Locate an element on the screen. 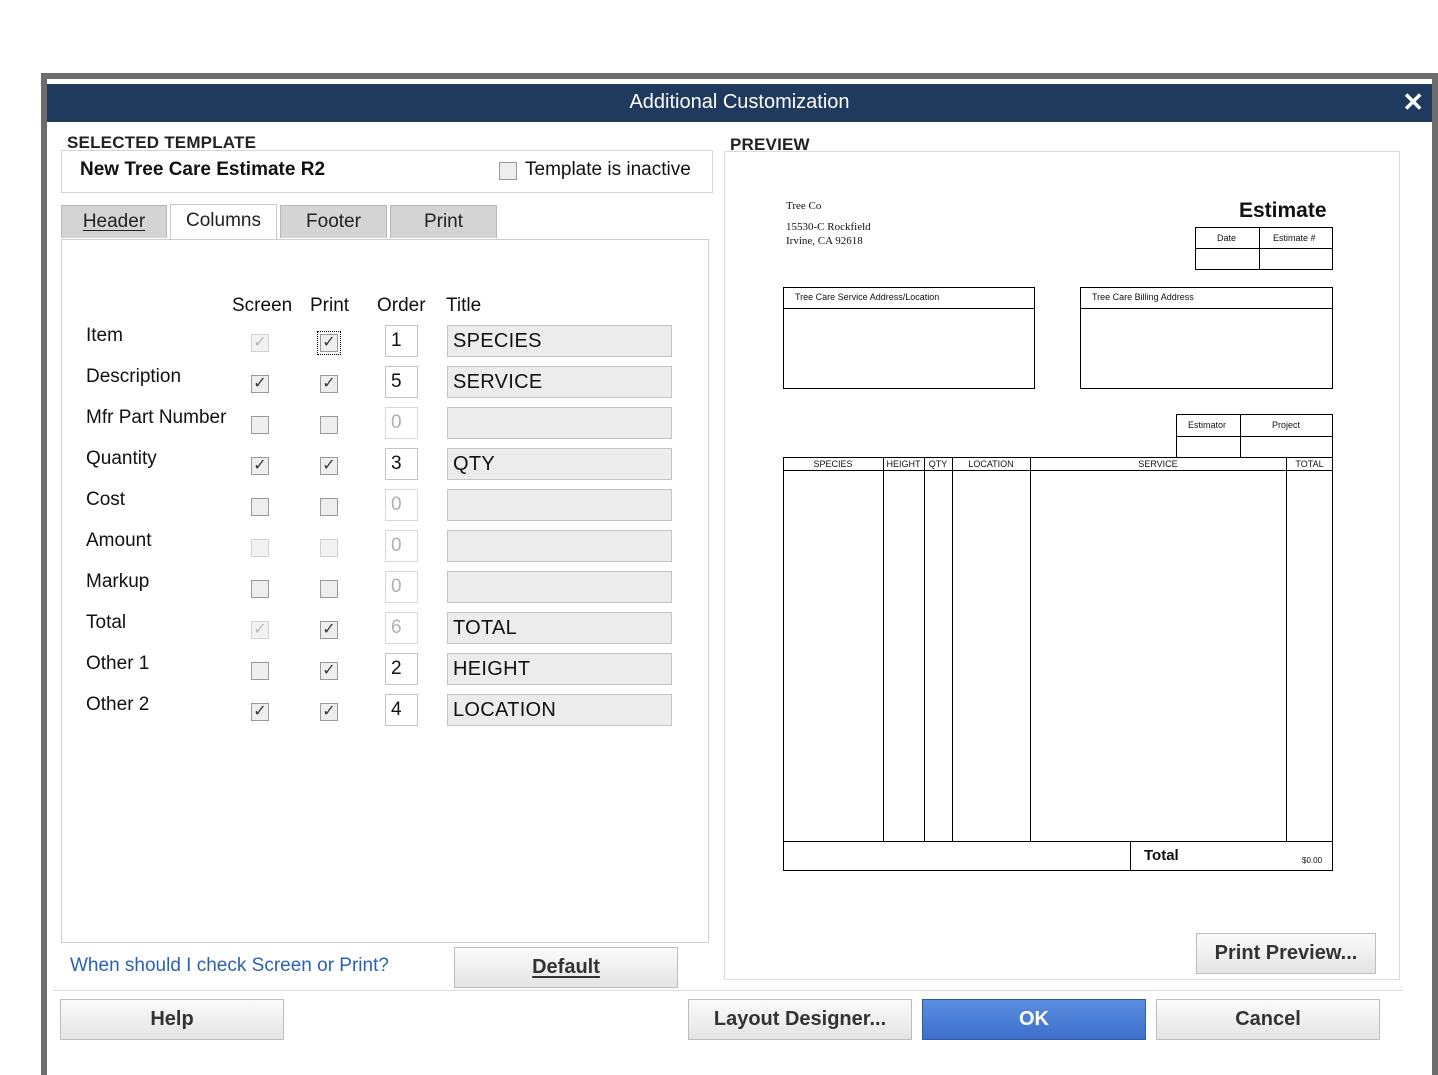  tab-print: Print is located at coordinates (443, 221).